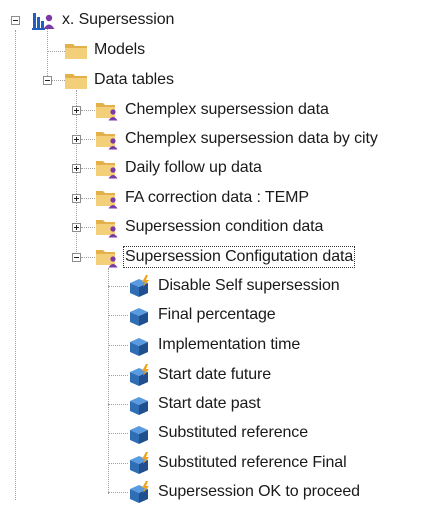  I want to click on model-root-icon, so click(43, 20).